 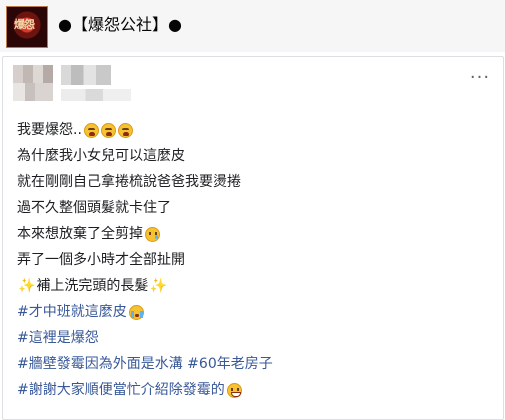 I want to click on post-line-text: 過不久整個頭髮就卡住了, so click(x=94, y=208).